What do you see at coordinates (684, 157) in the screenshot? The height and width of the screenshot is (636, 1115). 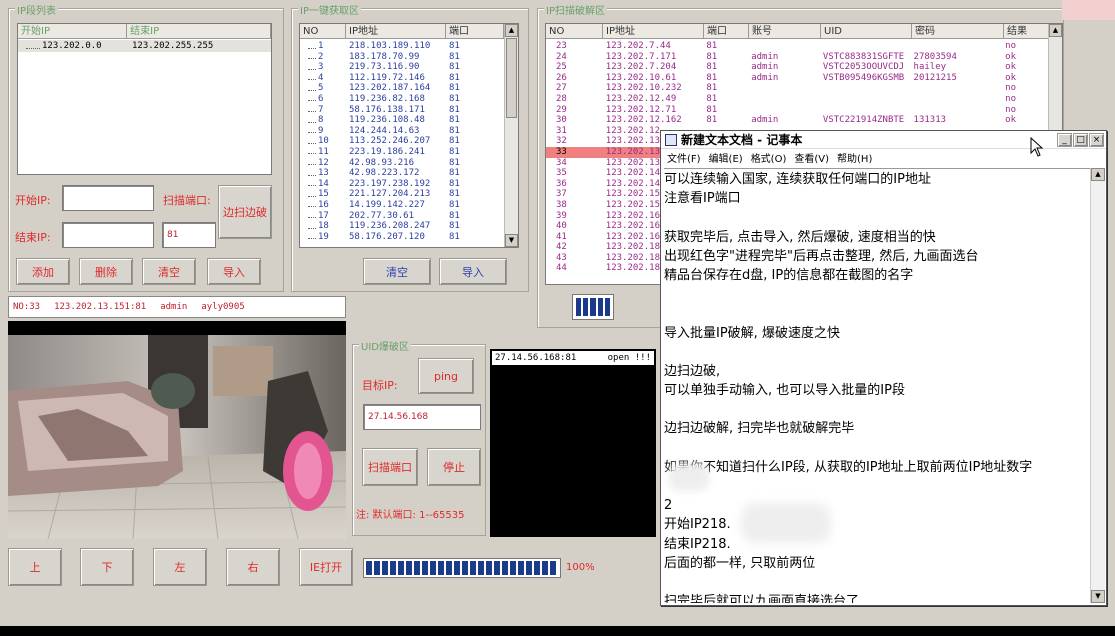 I see `menu-file: 文件(F)` at bounding box center [684, 157].